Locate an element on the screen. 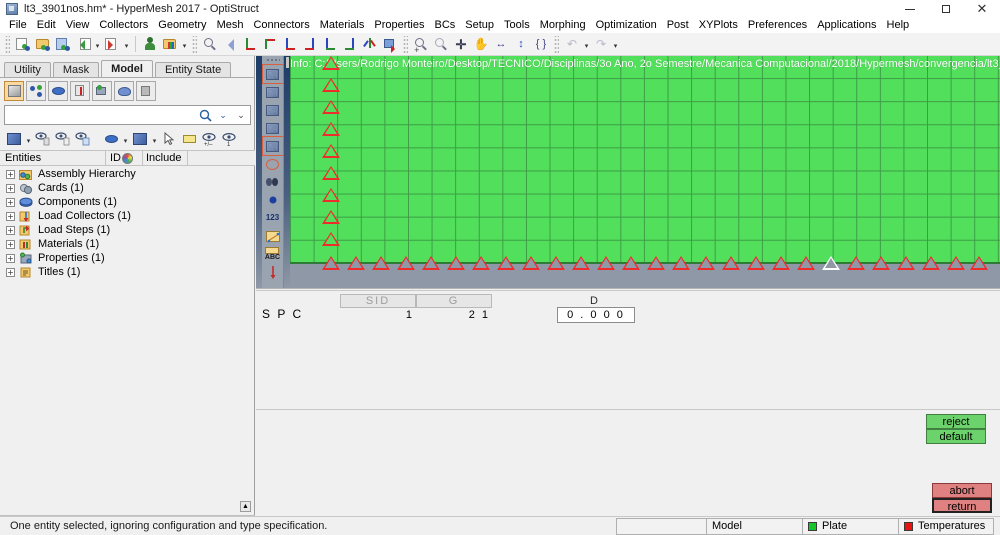  isometric-view-icon is located at coordinates (370, 44).